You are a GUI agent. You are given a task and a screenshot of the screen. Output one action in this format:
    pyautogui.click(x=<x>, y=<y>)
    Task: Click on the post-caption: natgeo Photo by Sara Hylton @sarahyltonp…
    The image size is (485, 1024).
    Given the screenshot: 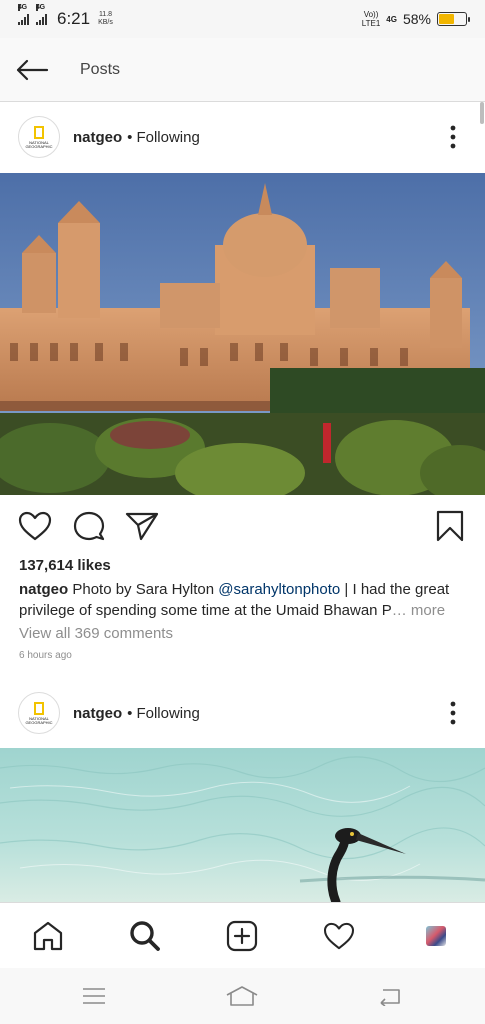 What is the action you would take?
    pyautogui.click(x=243, y=600)
    